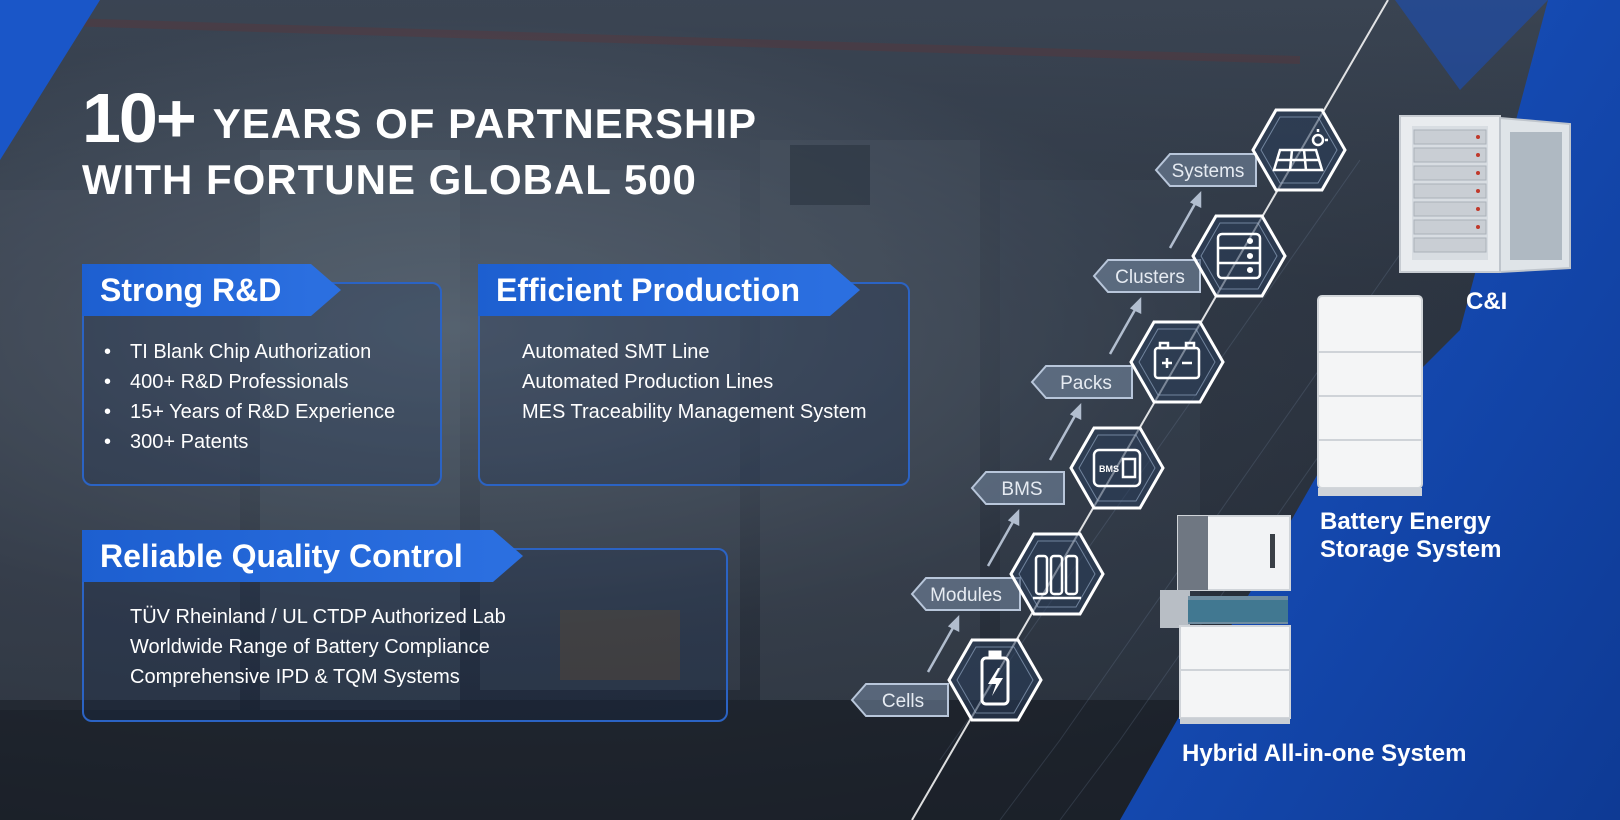 The height and width of the screenshot is (820, 1620). What do you see at coordinates (1225, 619) in the screenshot?
I see `hybrid-system-illustration` at bounding box center [1225, 619].